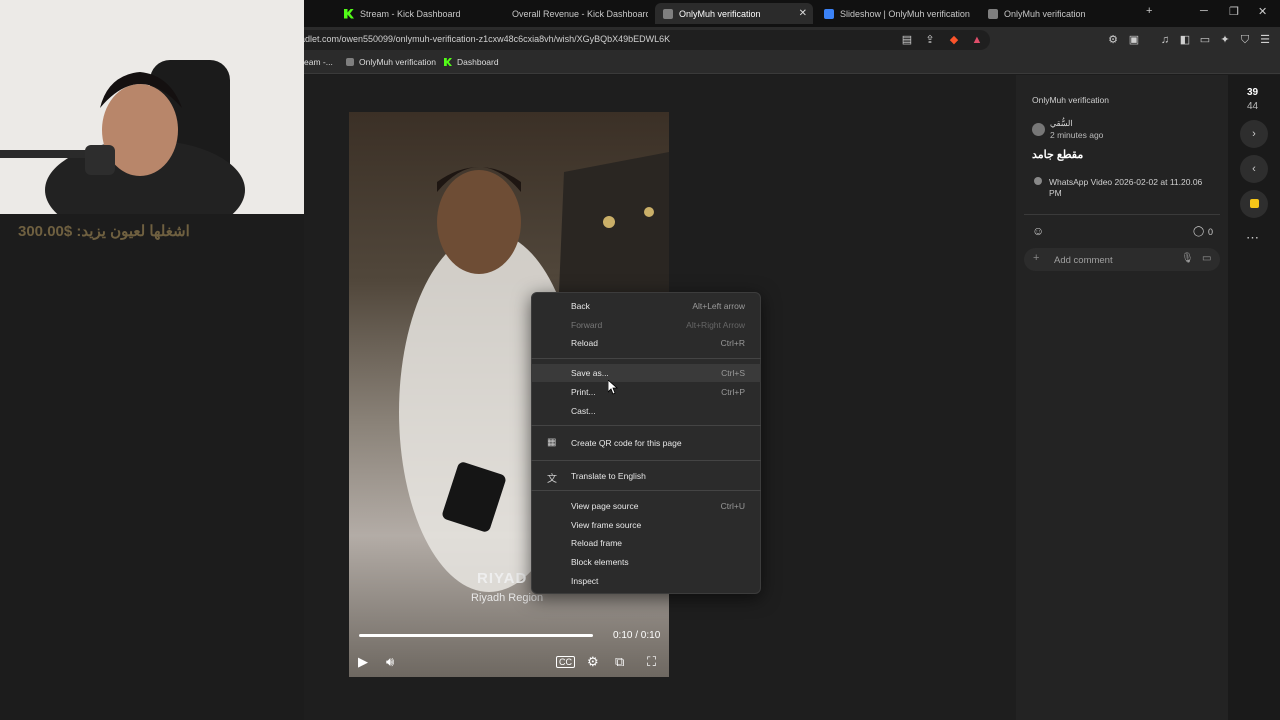  Describe the element at coordinates (1252, 238) in the screenshot. I see `more-options-icon: ⋯` at that location.